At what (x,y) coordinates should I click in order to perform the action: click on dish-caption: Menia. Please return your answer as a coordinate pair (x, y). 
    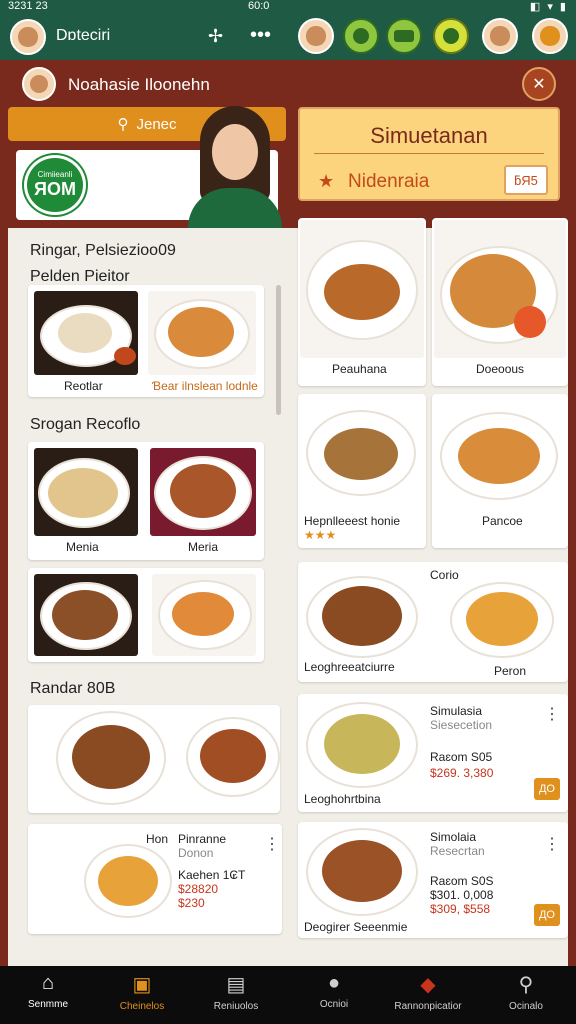
    Looking at the image, I should click on (82, 547).